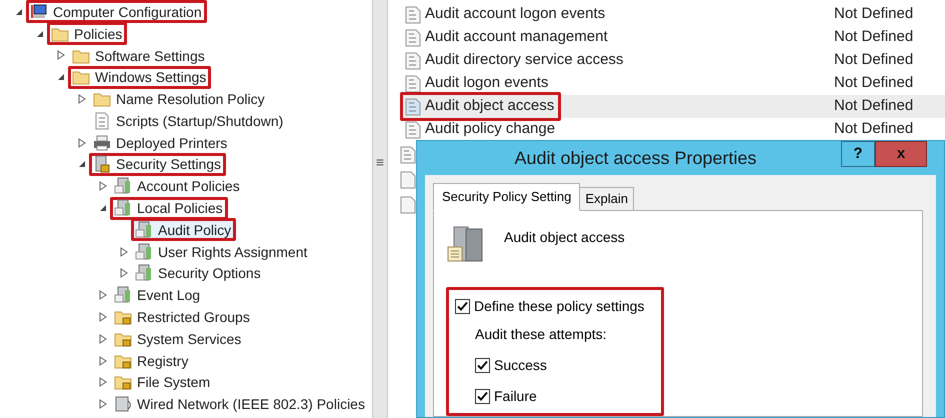 This screenshot has height=418, width=945. I want to click on policy-row: Audit object access Not Defined, so click(672, 106).